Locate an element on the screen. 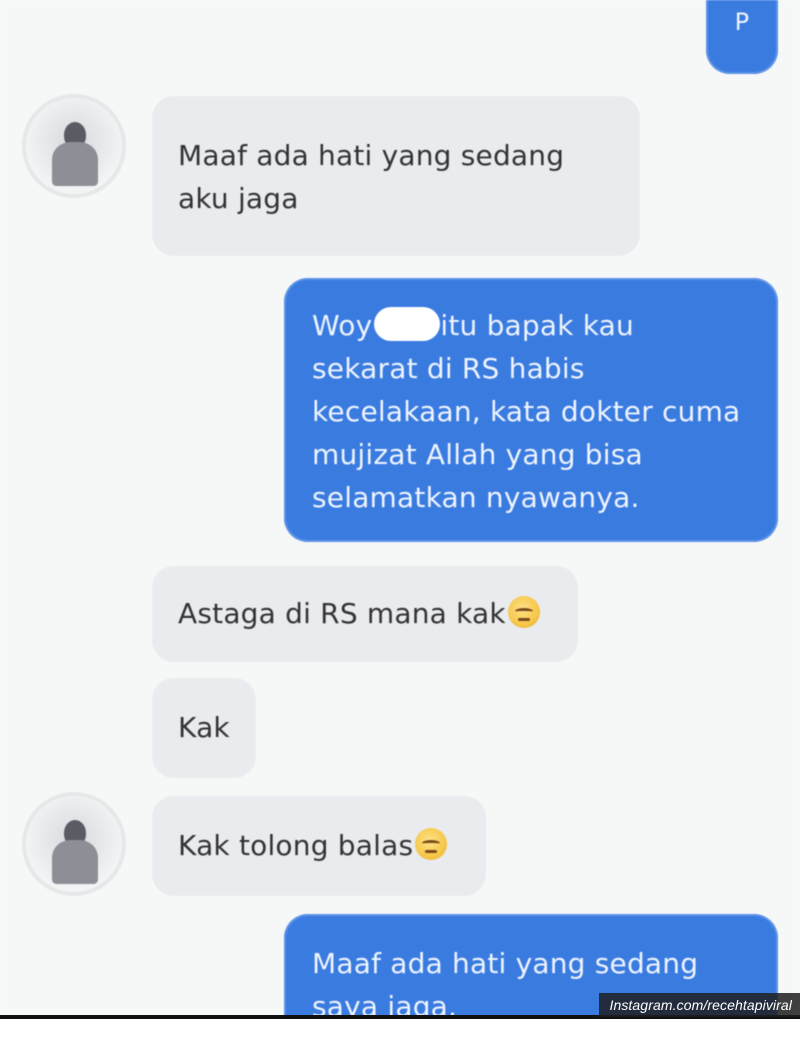  message-text-line: aku jaga is located at coordinates (238, 198).